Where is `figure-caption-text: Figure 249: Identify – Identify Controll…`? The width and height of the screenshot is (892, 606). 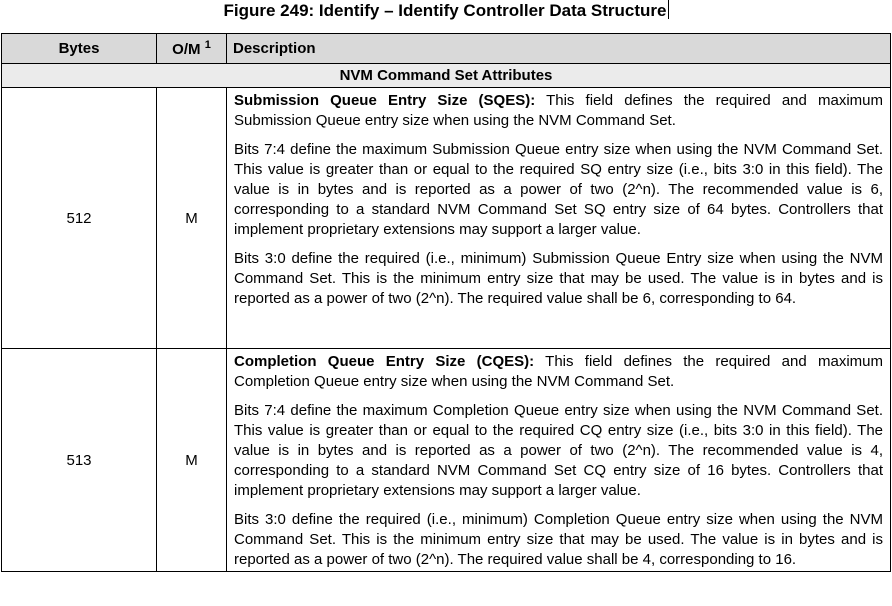
figure-caption-text: Figure 249: Identify – Identify Controll… is located at coordinates (445, 10).